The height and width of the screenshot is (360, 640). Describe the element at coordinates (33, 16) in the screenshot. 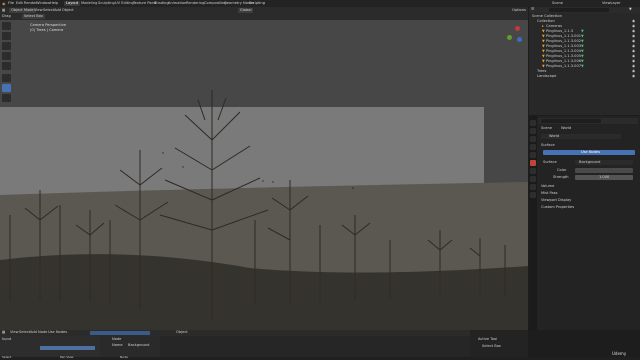

I see `select-box-dropdown: Select Box` at that location.